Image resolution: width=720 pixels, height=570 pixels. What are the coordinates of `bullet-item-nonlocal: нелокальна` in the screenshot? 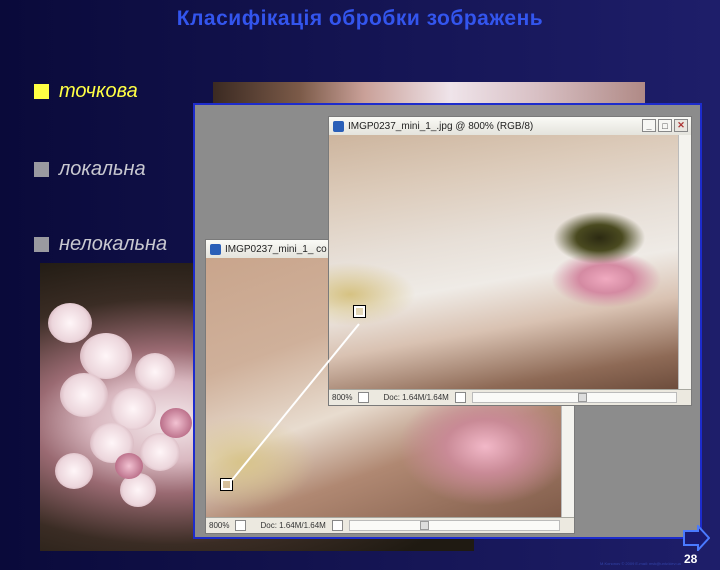 It's located at (100, 244).